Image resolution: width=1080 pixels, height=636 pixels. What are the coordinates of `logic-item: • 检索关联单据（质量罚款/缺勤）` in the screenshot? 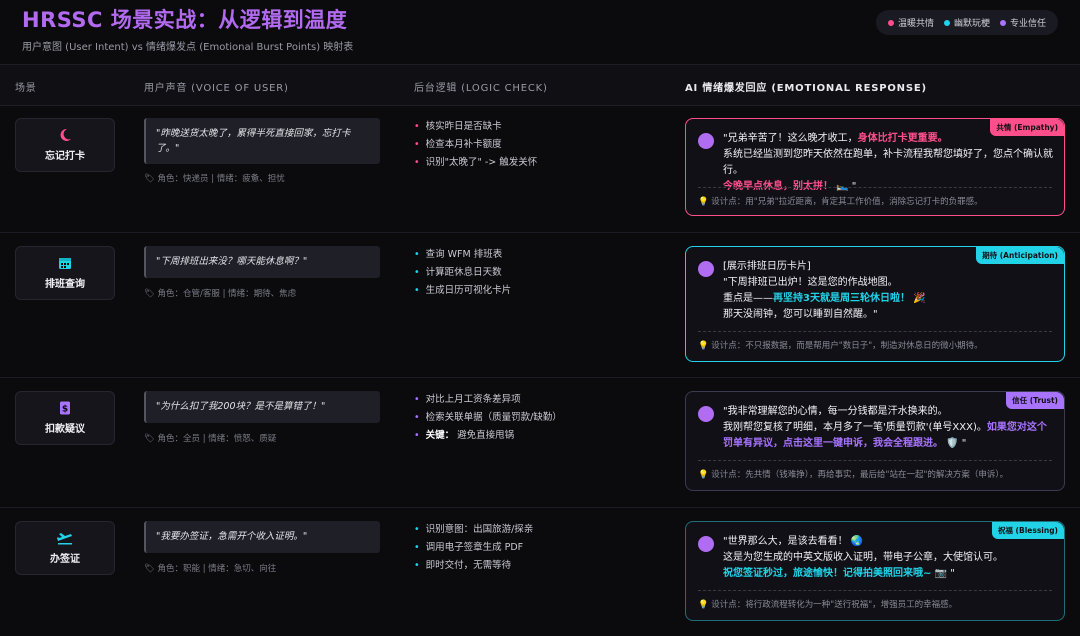 It's located at (488, 417).